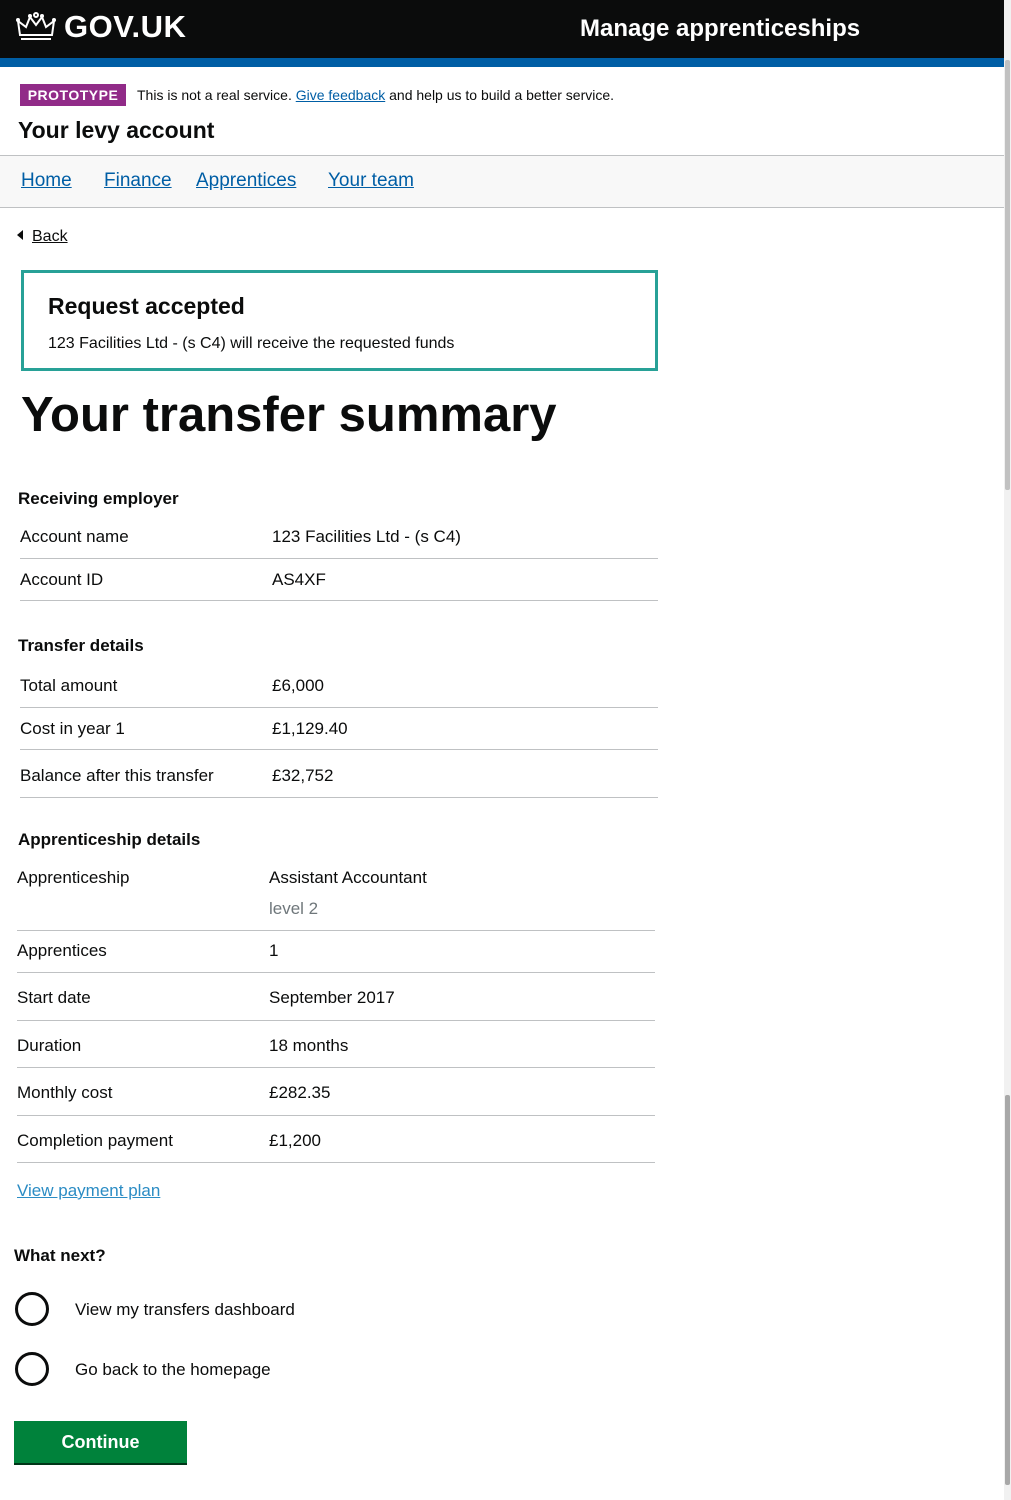 This screenshot has width=1011, height=1500. Describe the element at coordinates (72, 728) in the screenshot. I see `row-key-cost-year-1: Cost in year 1` at that location.